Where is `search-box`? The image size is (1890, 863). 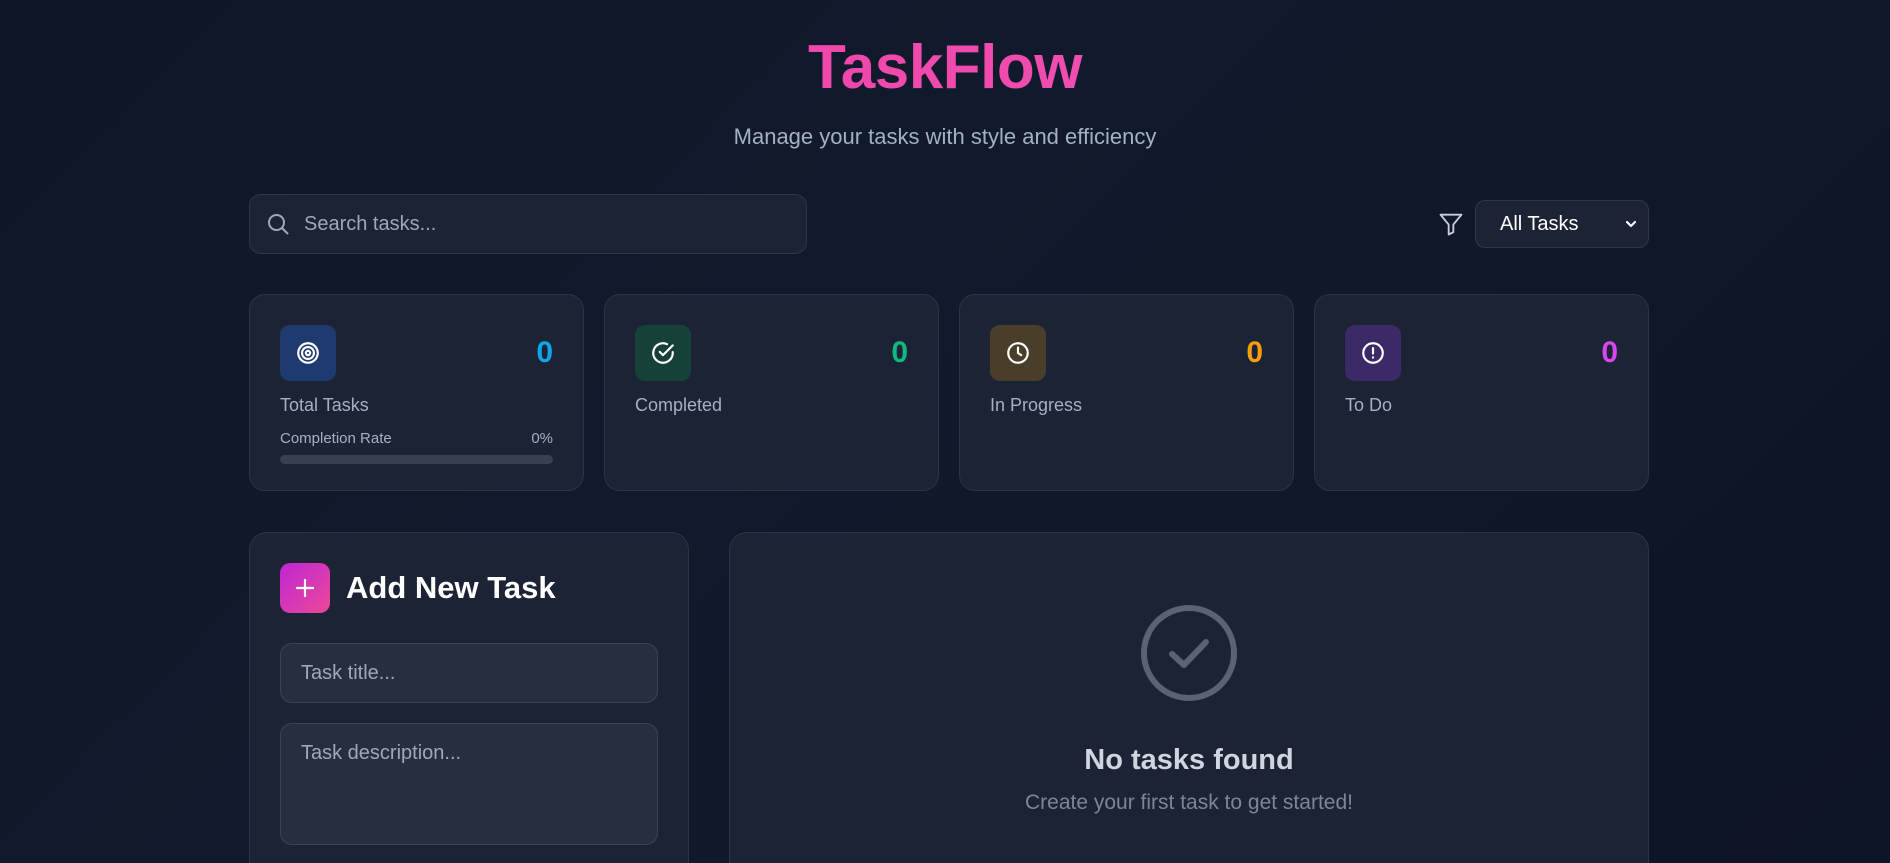 search-box is located at coordinates (528, 224).